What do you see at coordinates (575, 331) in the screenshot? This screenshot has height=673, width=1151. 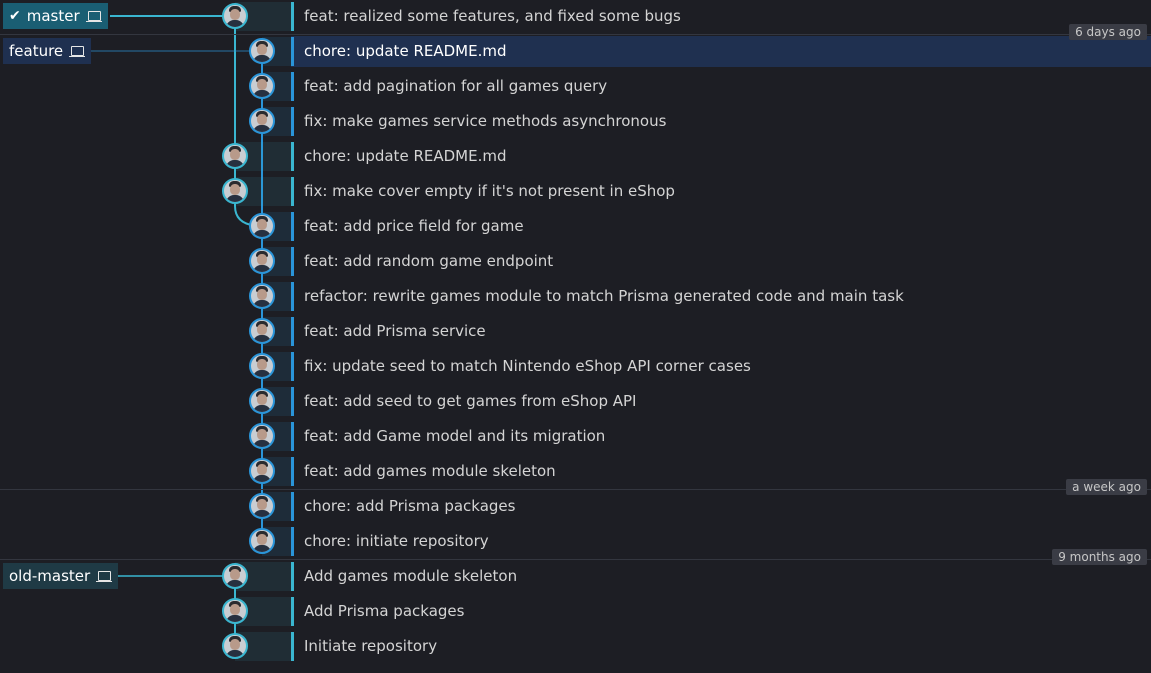 I see `commit-row: feat: add Prisma service` at bounding box center [575, 331].